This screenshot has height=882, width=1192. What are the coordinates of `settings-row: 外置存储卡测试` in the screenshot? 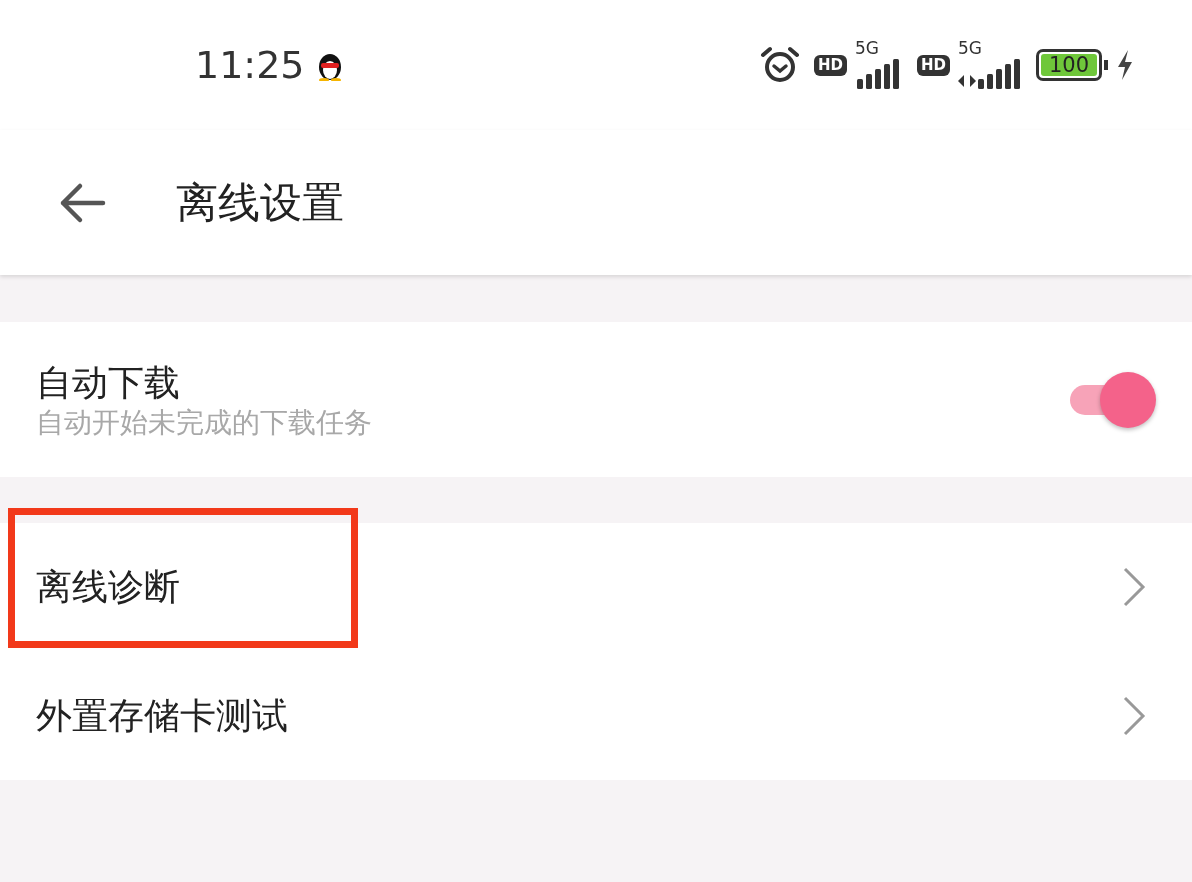 It's located at (596, 716).